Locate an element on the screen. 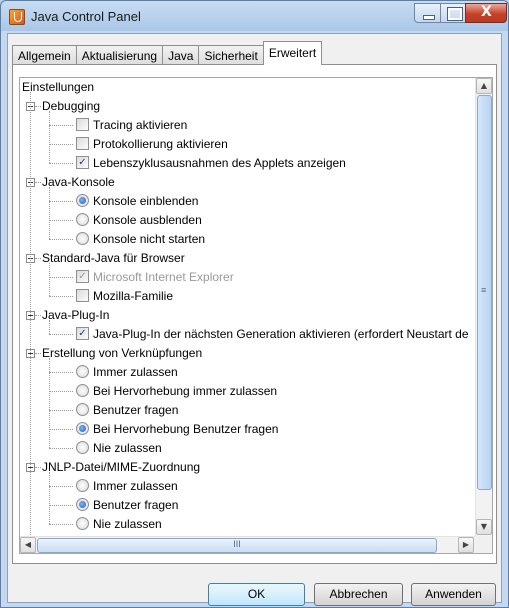 Image resolution: width=509 pixels, height=608 pixels. option-label: Konsole ausblenden is located at coordinates (147, 220).